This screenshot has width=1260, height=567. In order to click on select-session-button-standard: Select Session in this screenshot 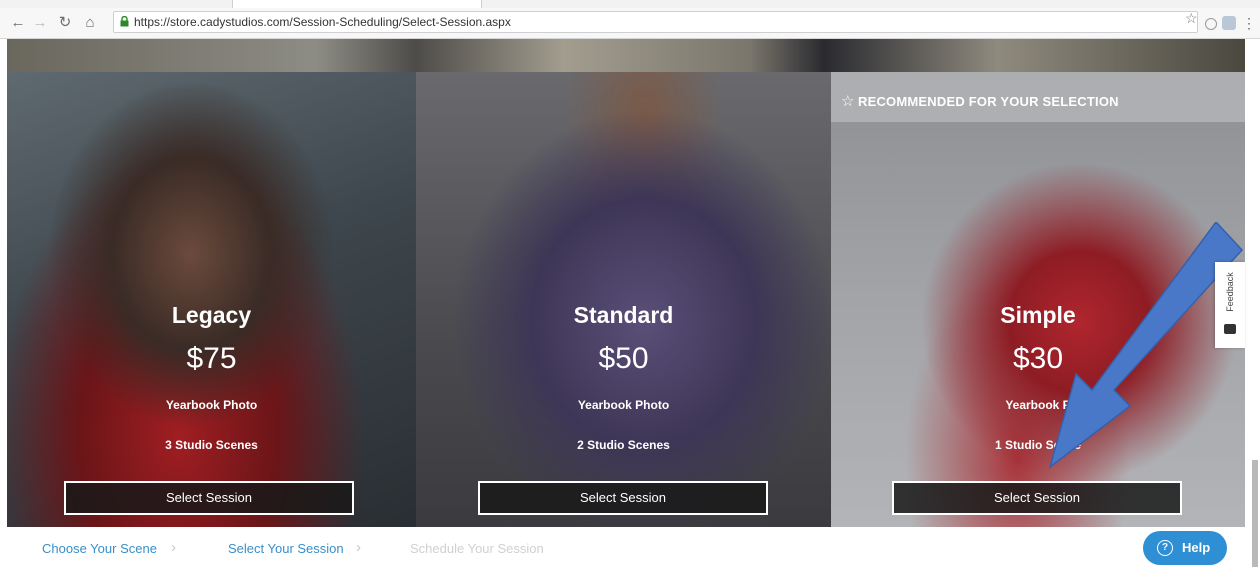, I will do `click(623, 498)`.